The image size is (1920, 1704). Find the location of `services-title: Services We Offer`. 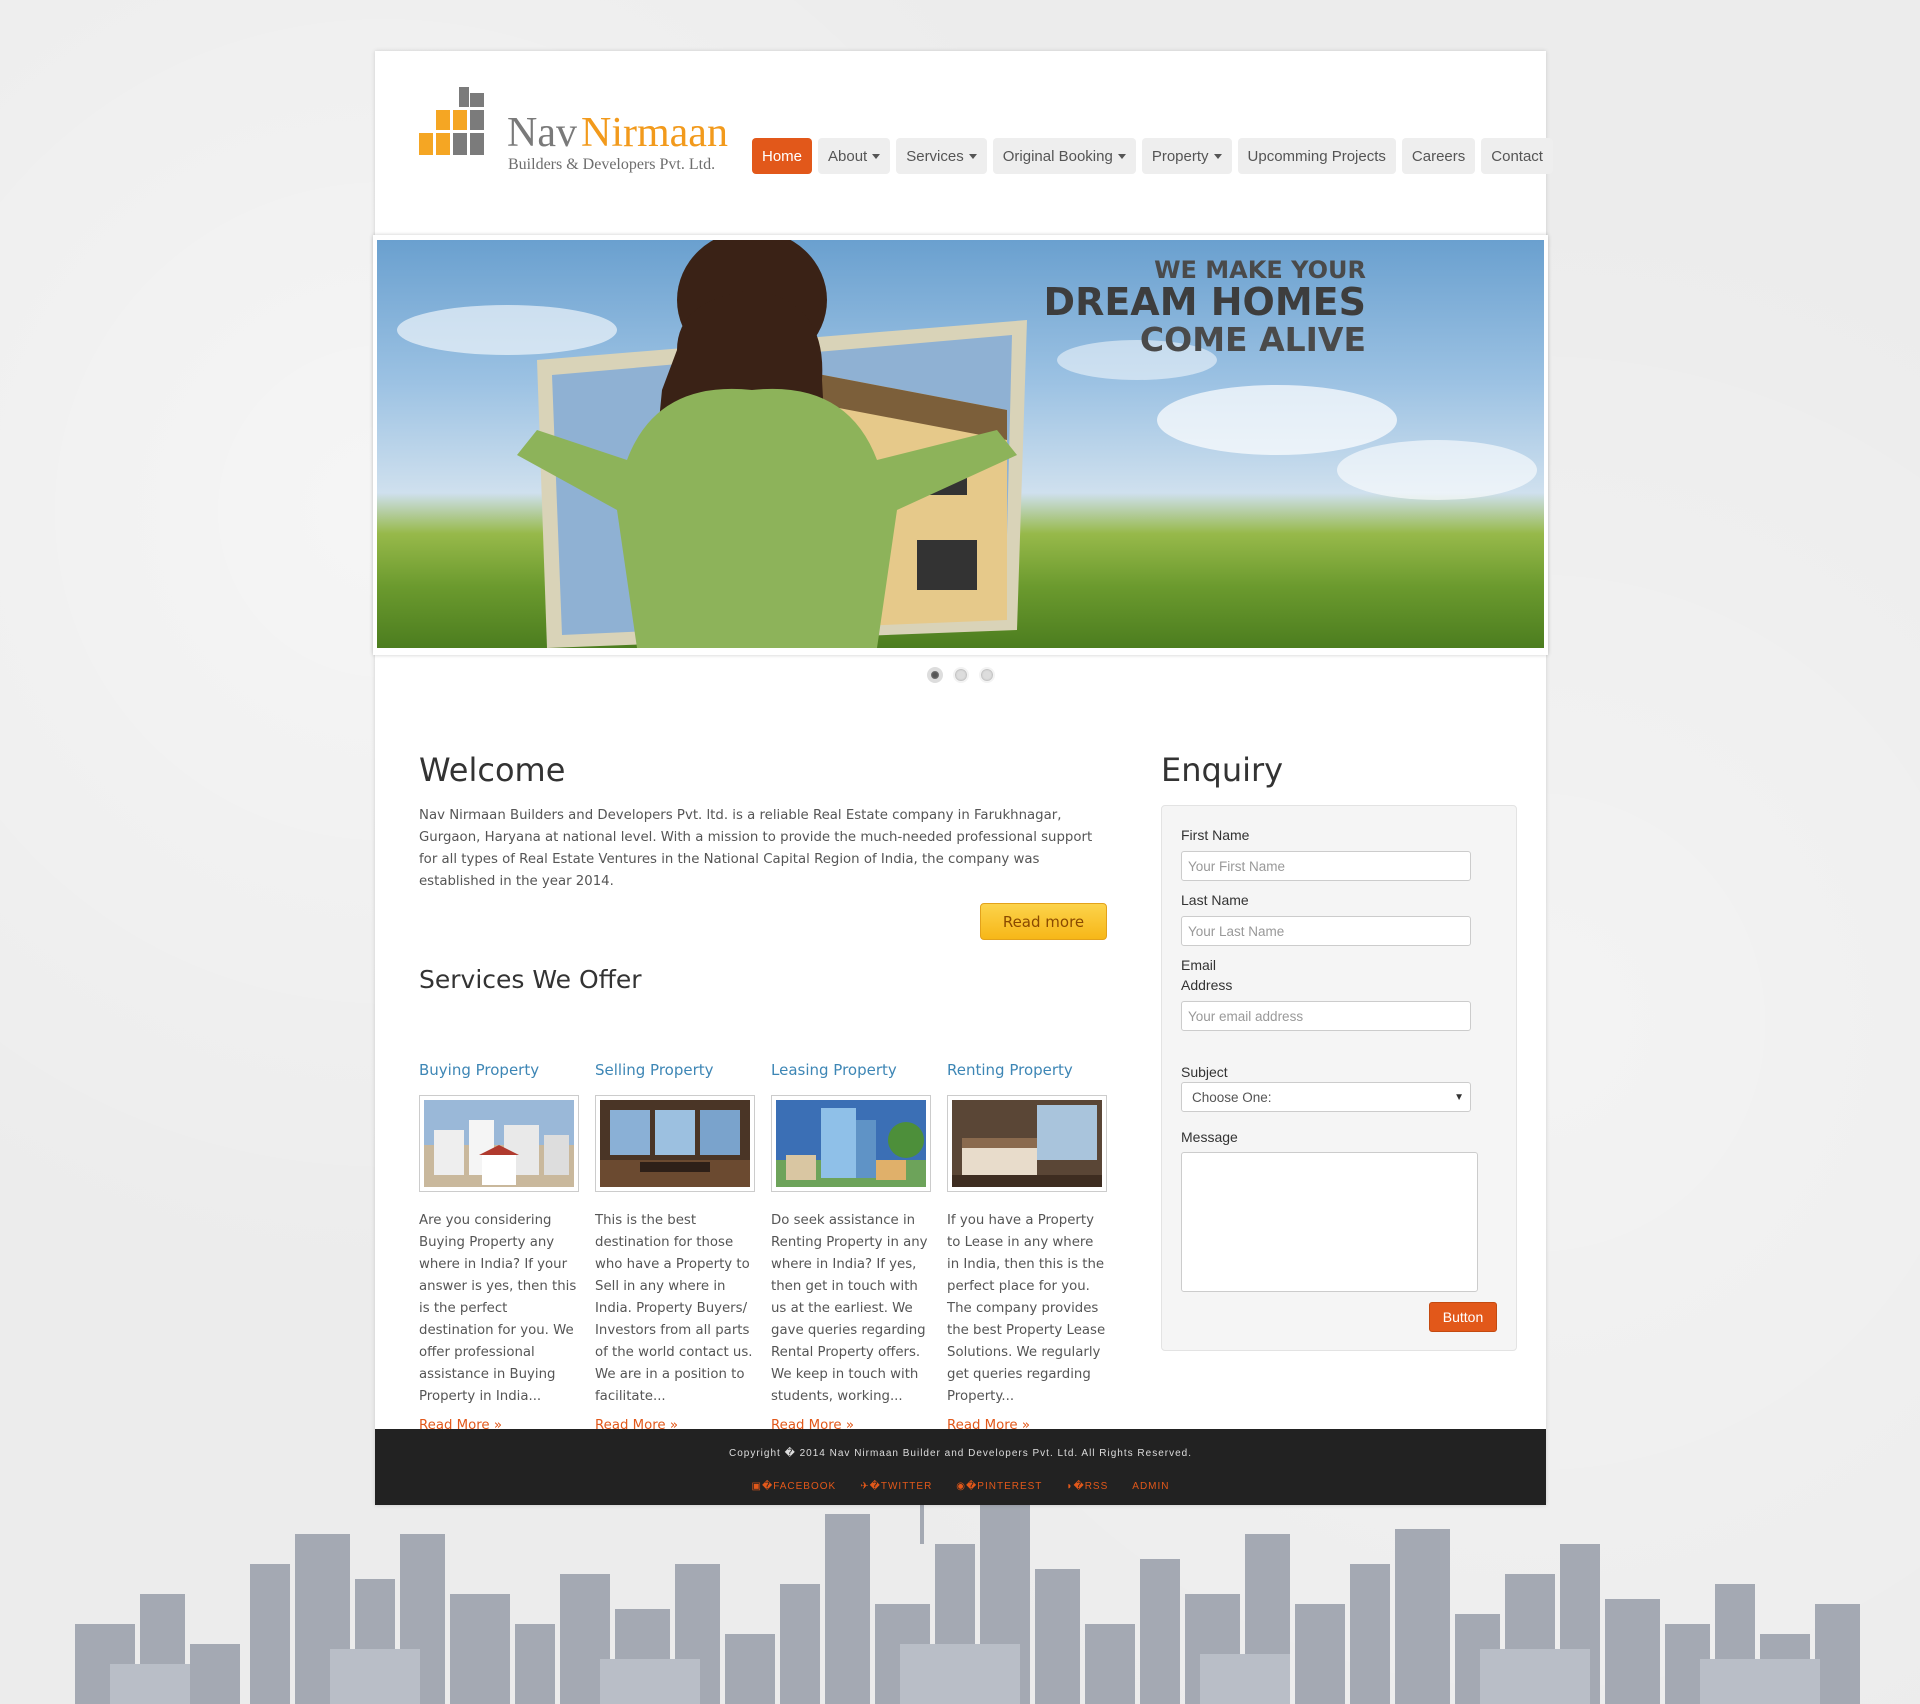

services-title: Services We Offer is located at coordinates (530, 979).